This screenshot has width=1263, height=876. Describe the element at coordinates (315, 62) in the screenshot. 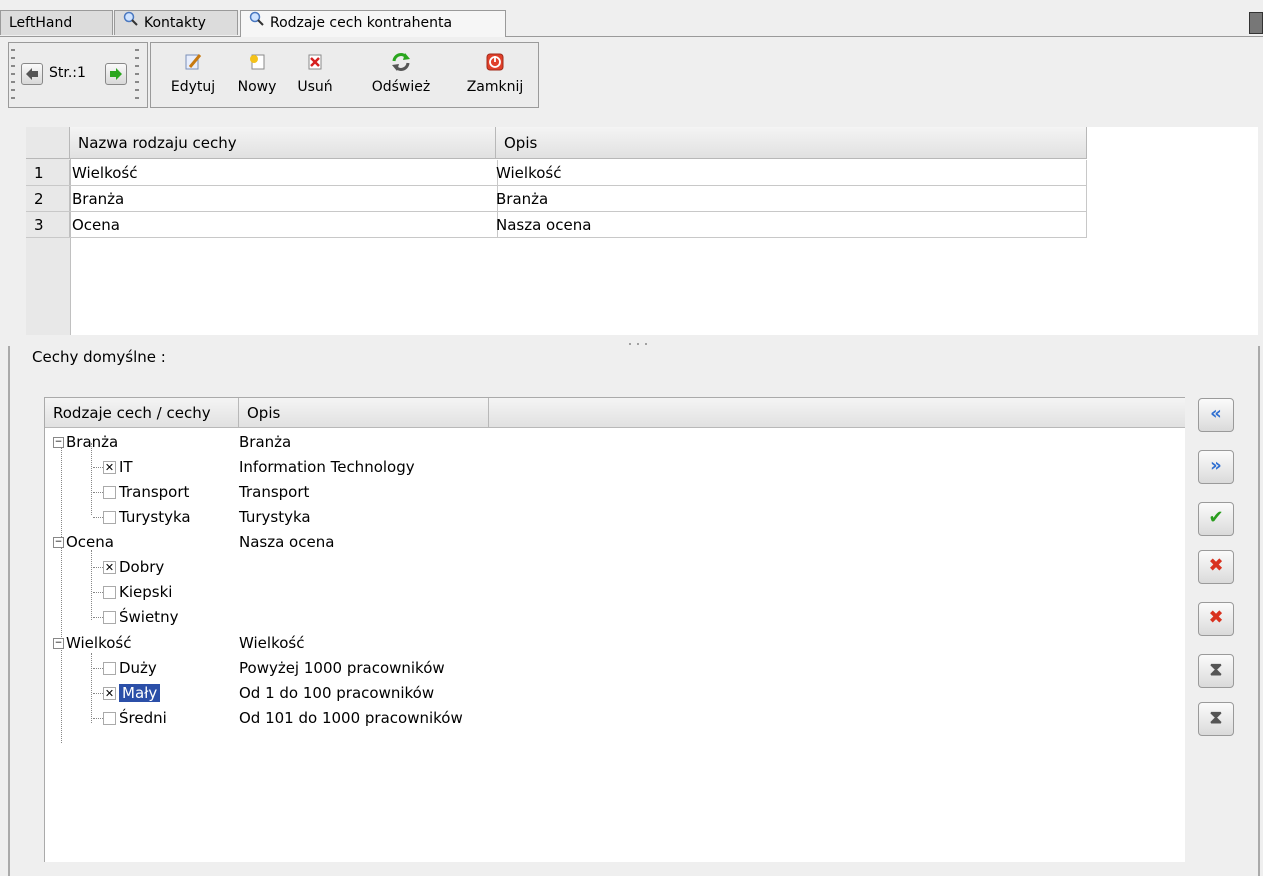

I see `delete-icon` at that location.